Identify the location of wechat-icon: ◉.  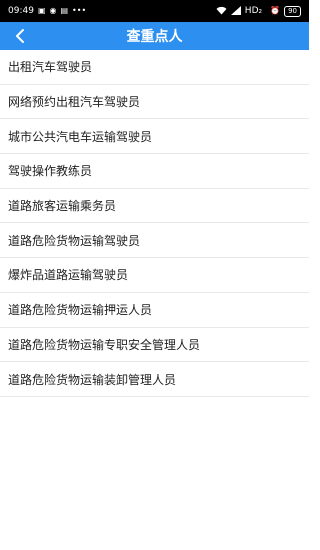
(53, 10).